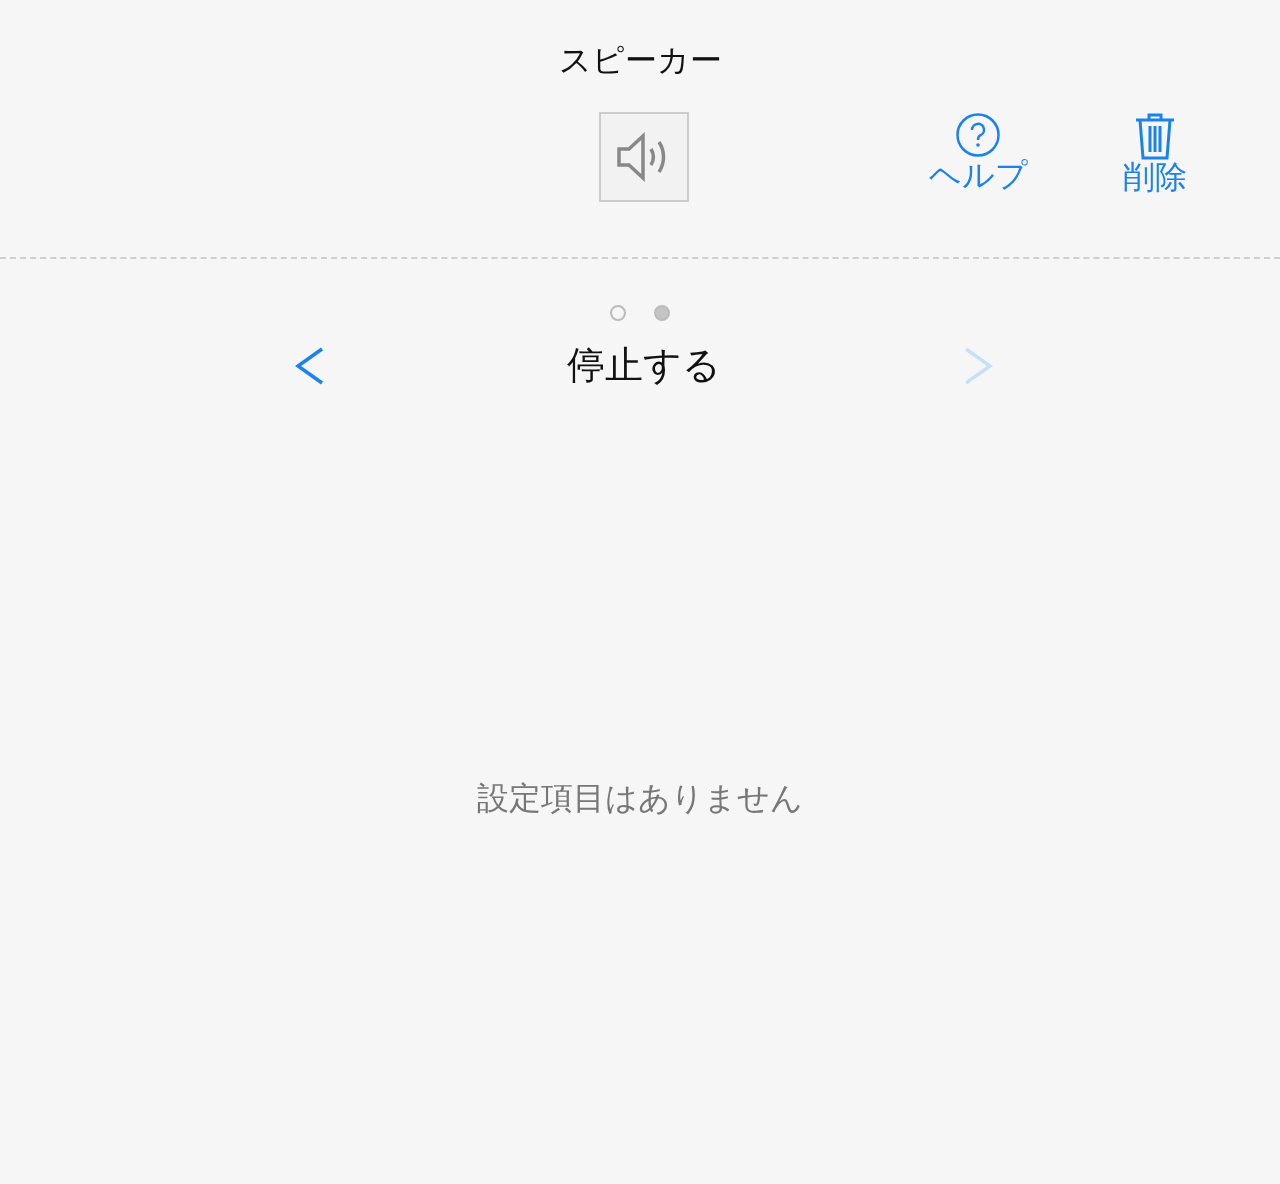  Describe the element at coordinates (978, 365) in the screenshot. I see `chevron-right-icon` at that location.